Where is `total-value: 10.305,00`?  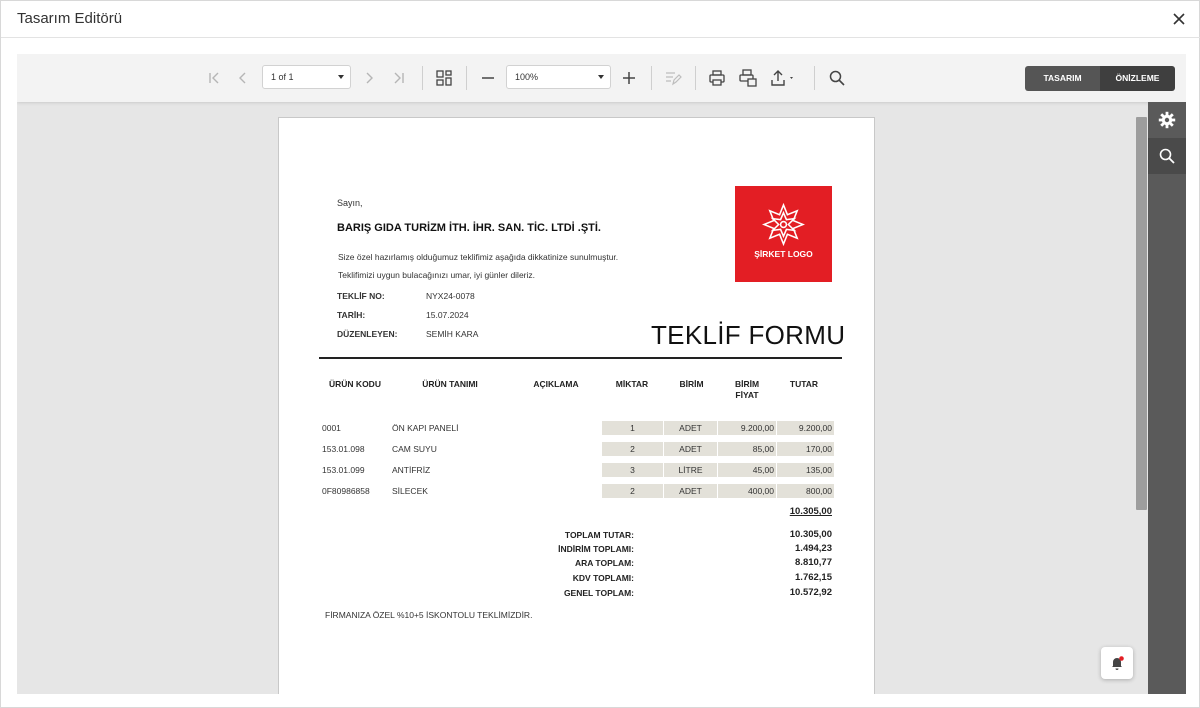
total-value: 10.305,00 is located at coordinates (810, 534).